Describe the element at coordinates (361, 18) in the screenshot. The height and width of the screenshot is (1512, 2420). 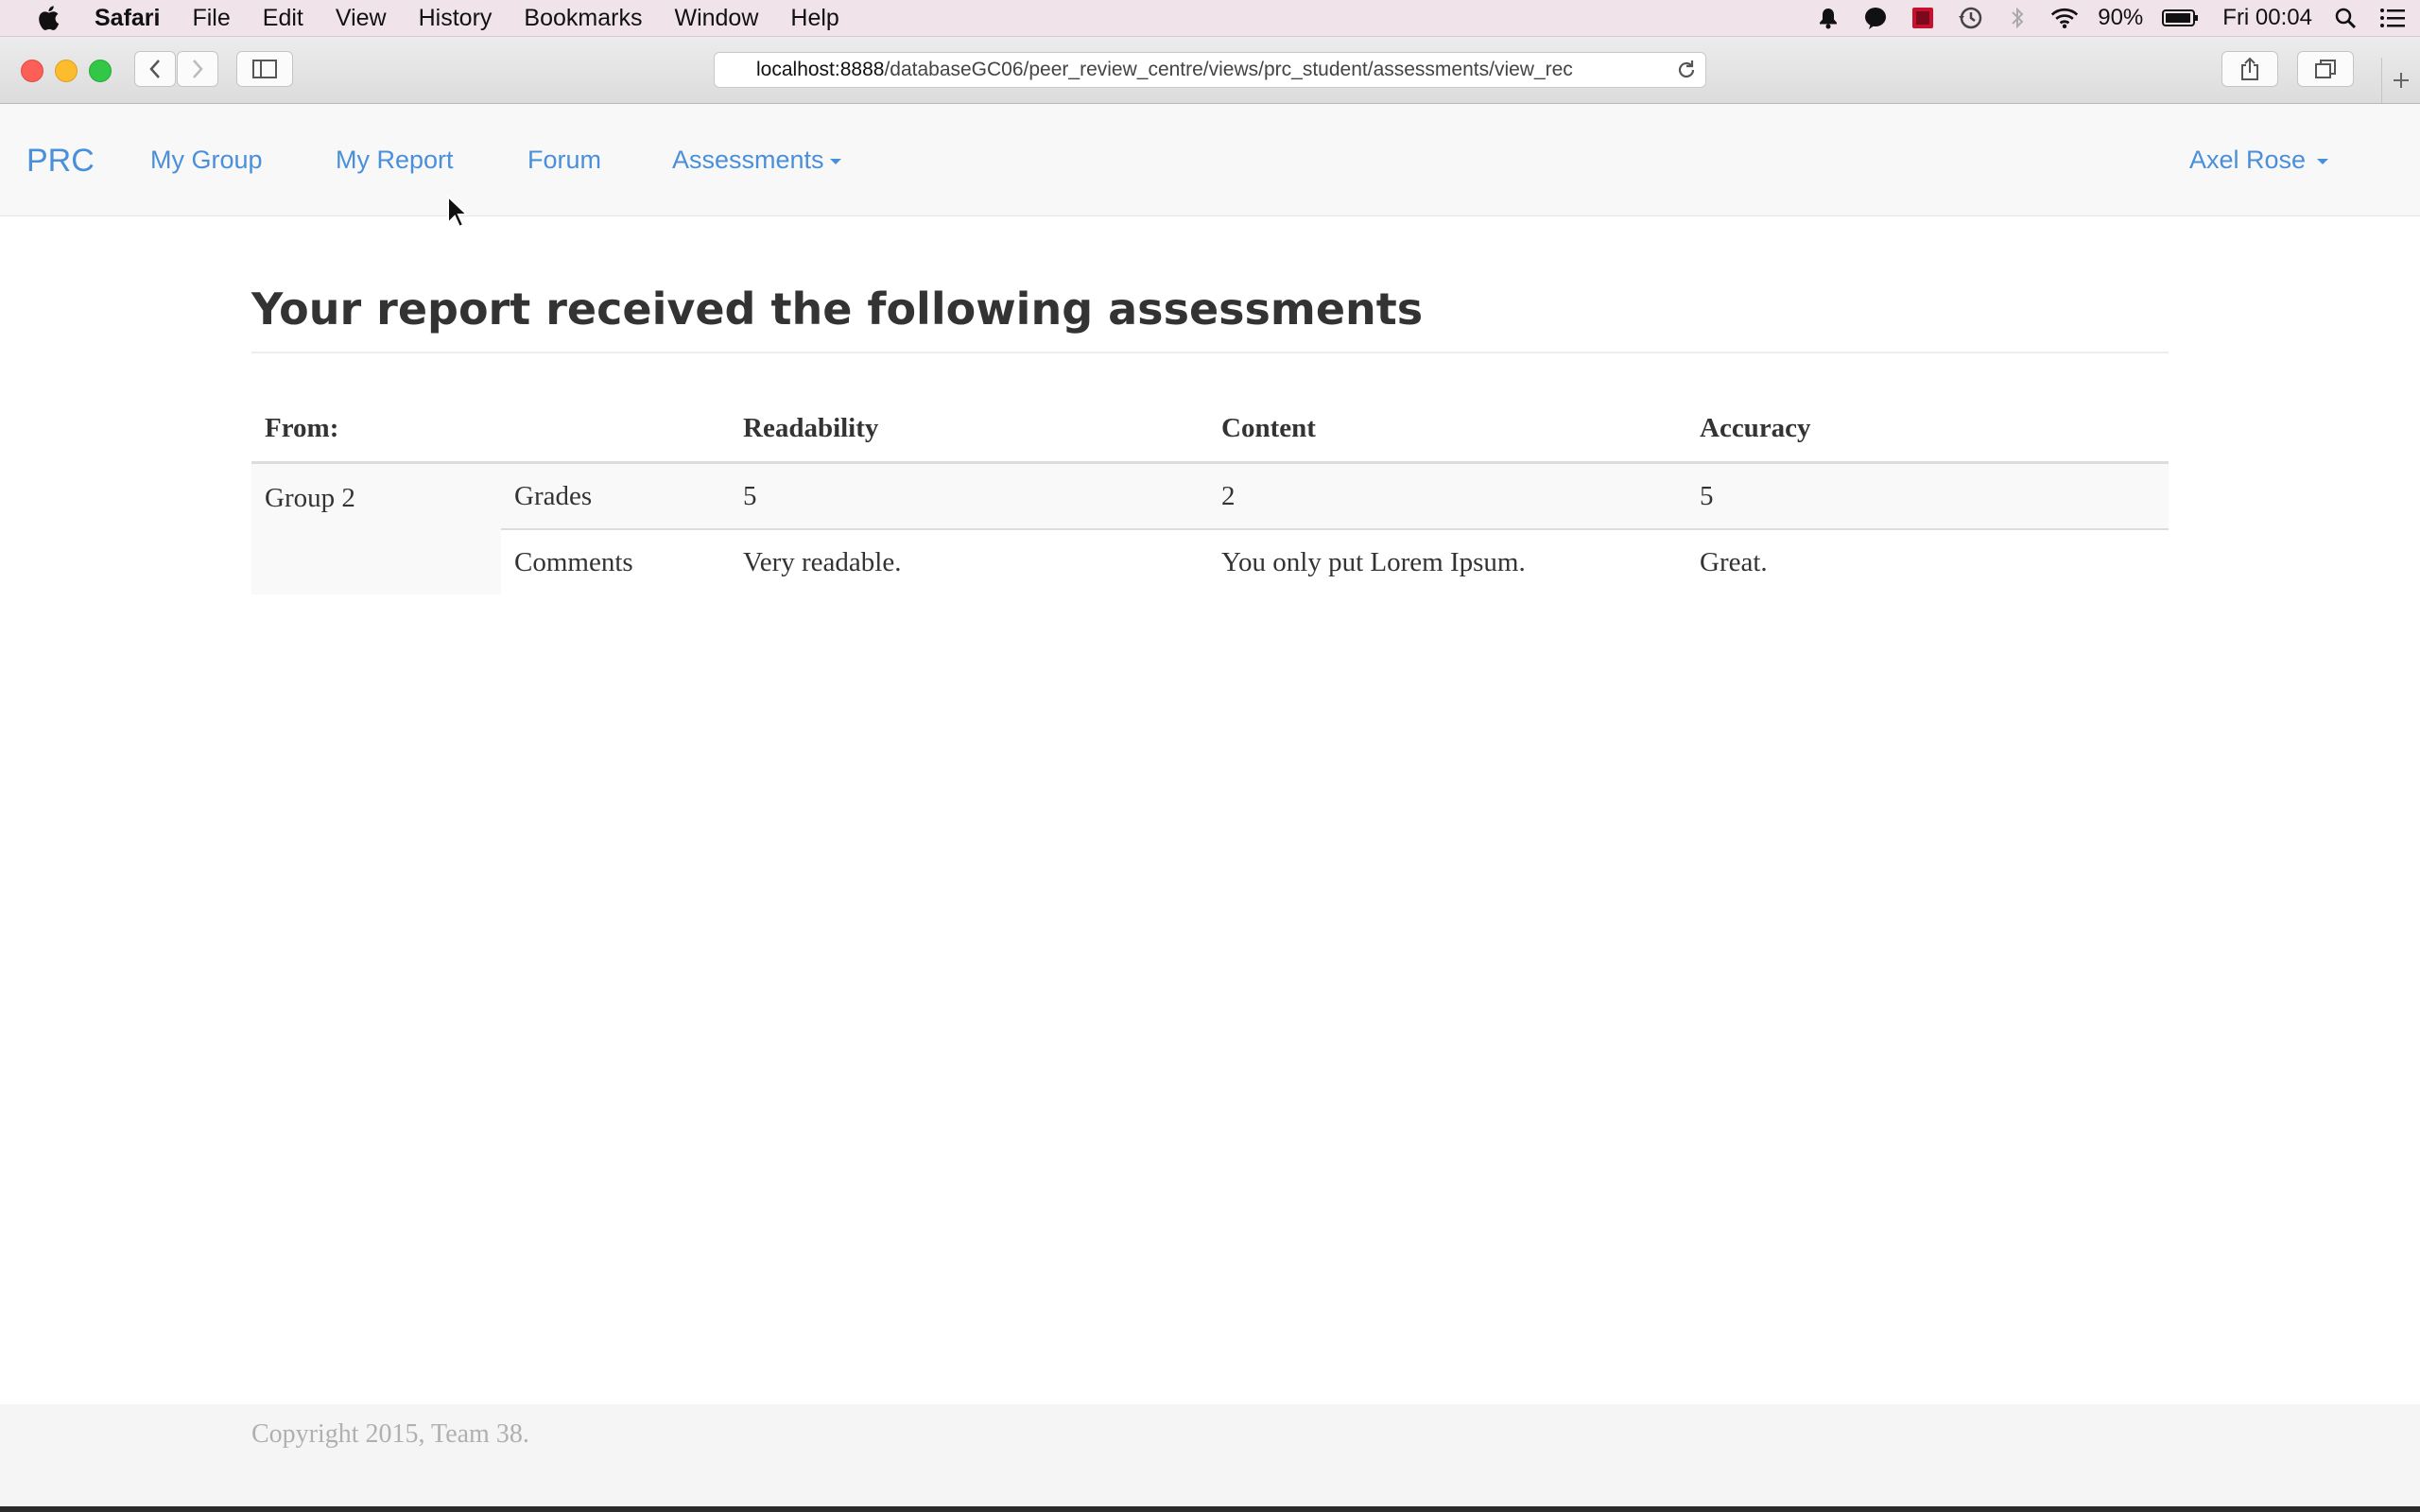
I see `menu-view: View` at that location.